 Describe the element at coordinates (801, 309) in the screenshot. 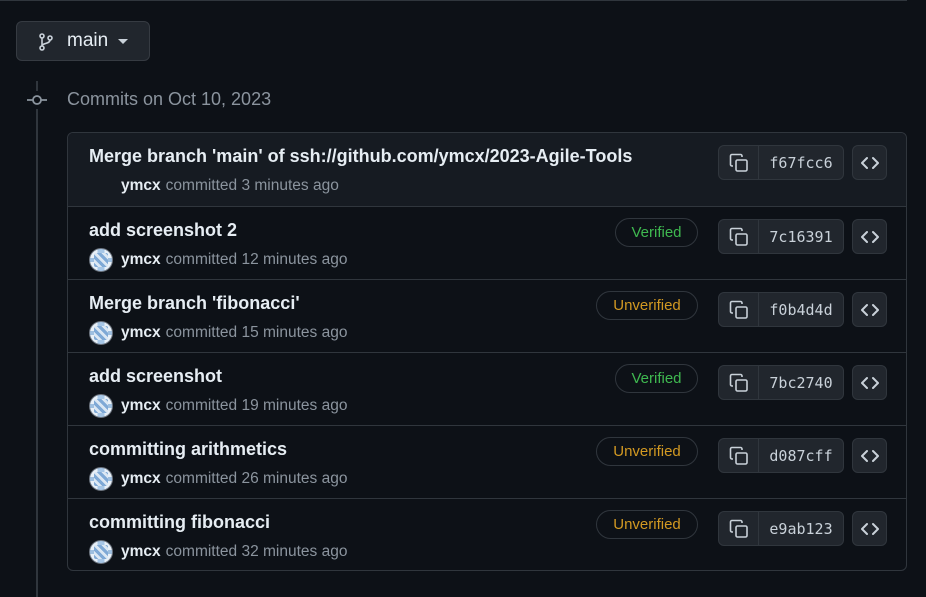

I see `commit-sha-link: f0b4d4d` at that location.